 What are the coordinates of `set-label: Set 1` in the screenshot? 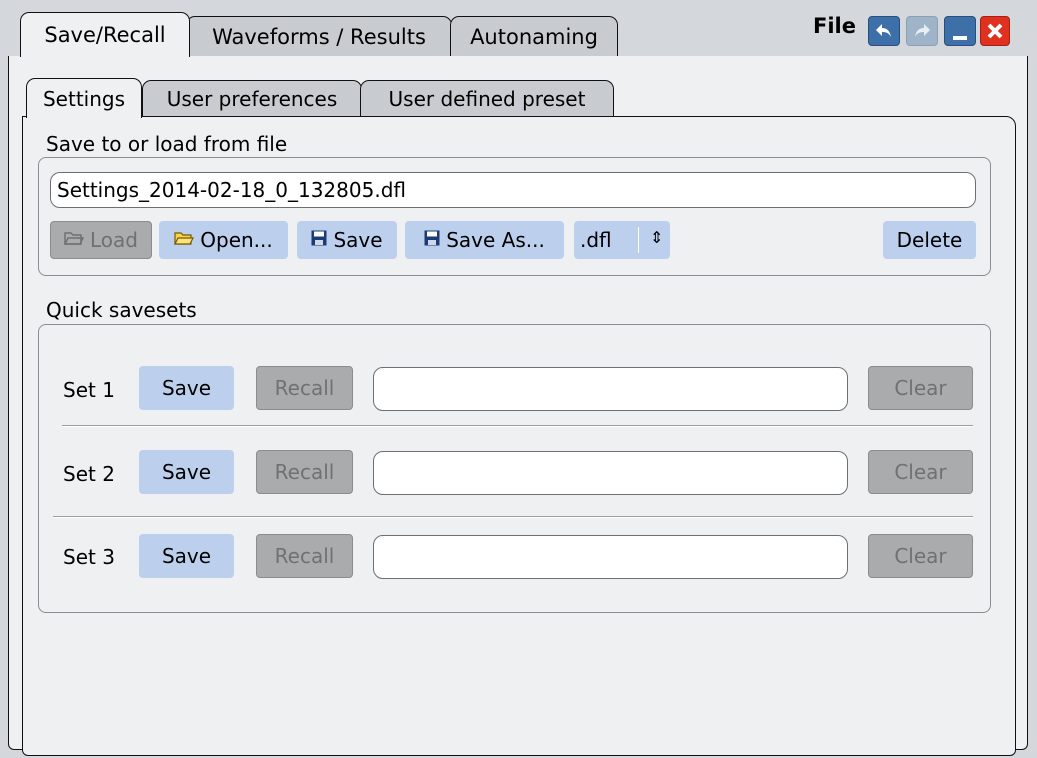 It's located at (89, 390).